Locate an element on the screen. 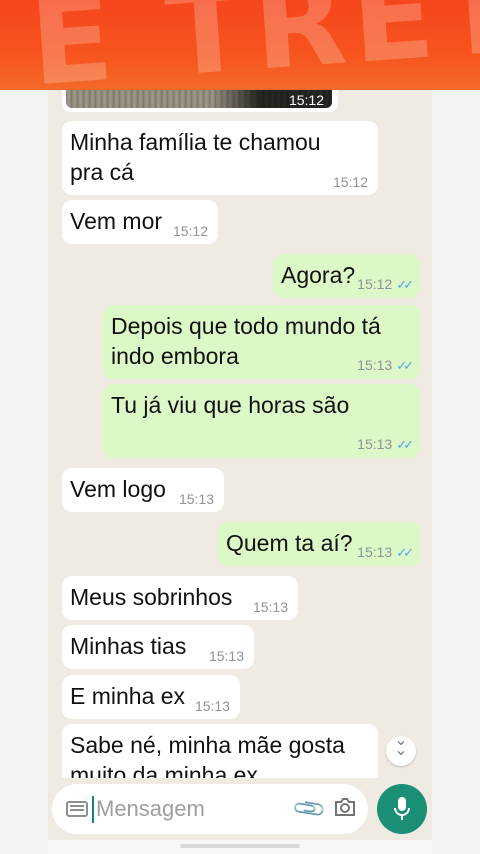 This screenshot has width=480, height=854. message-text: E minha ex is located at coordinates (128, 696).